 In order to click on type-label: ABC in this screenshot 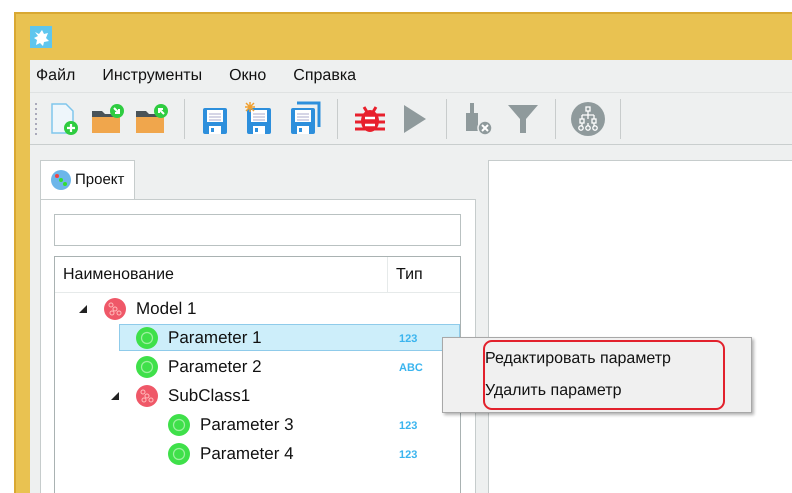, I will do `click(411, 368)`.